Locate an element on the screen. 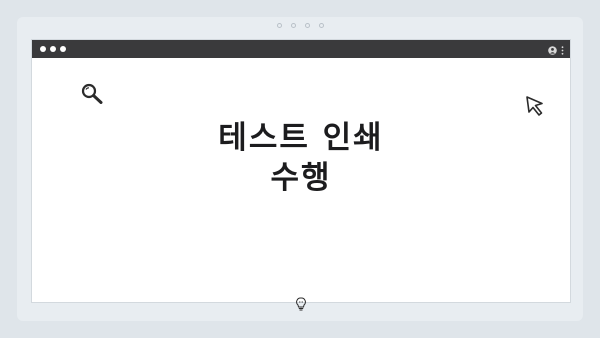 The image size is (600, 338). window-controls is located at coordinates (53, 49).